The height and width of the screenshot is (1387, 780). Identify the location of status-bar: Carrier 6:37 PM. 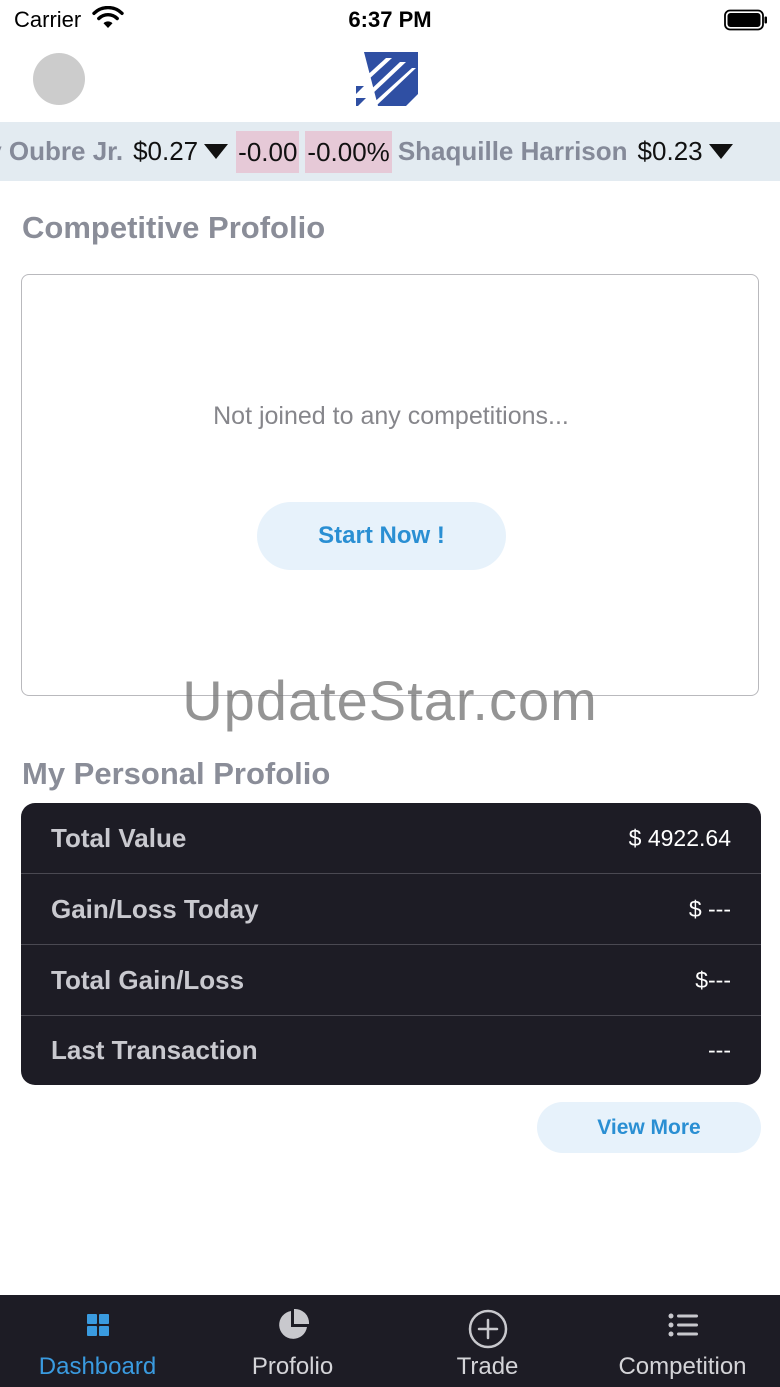
(390, 21).